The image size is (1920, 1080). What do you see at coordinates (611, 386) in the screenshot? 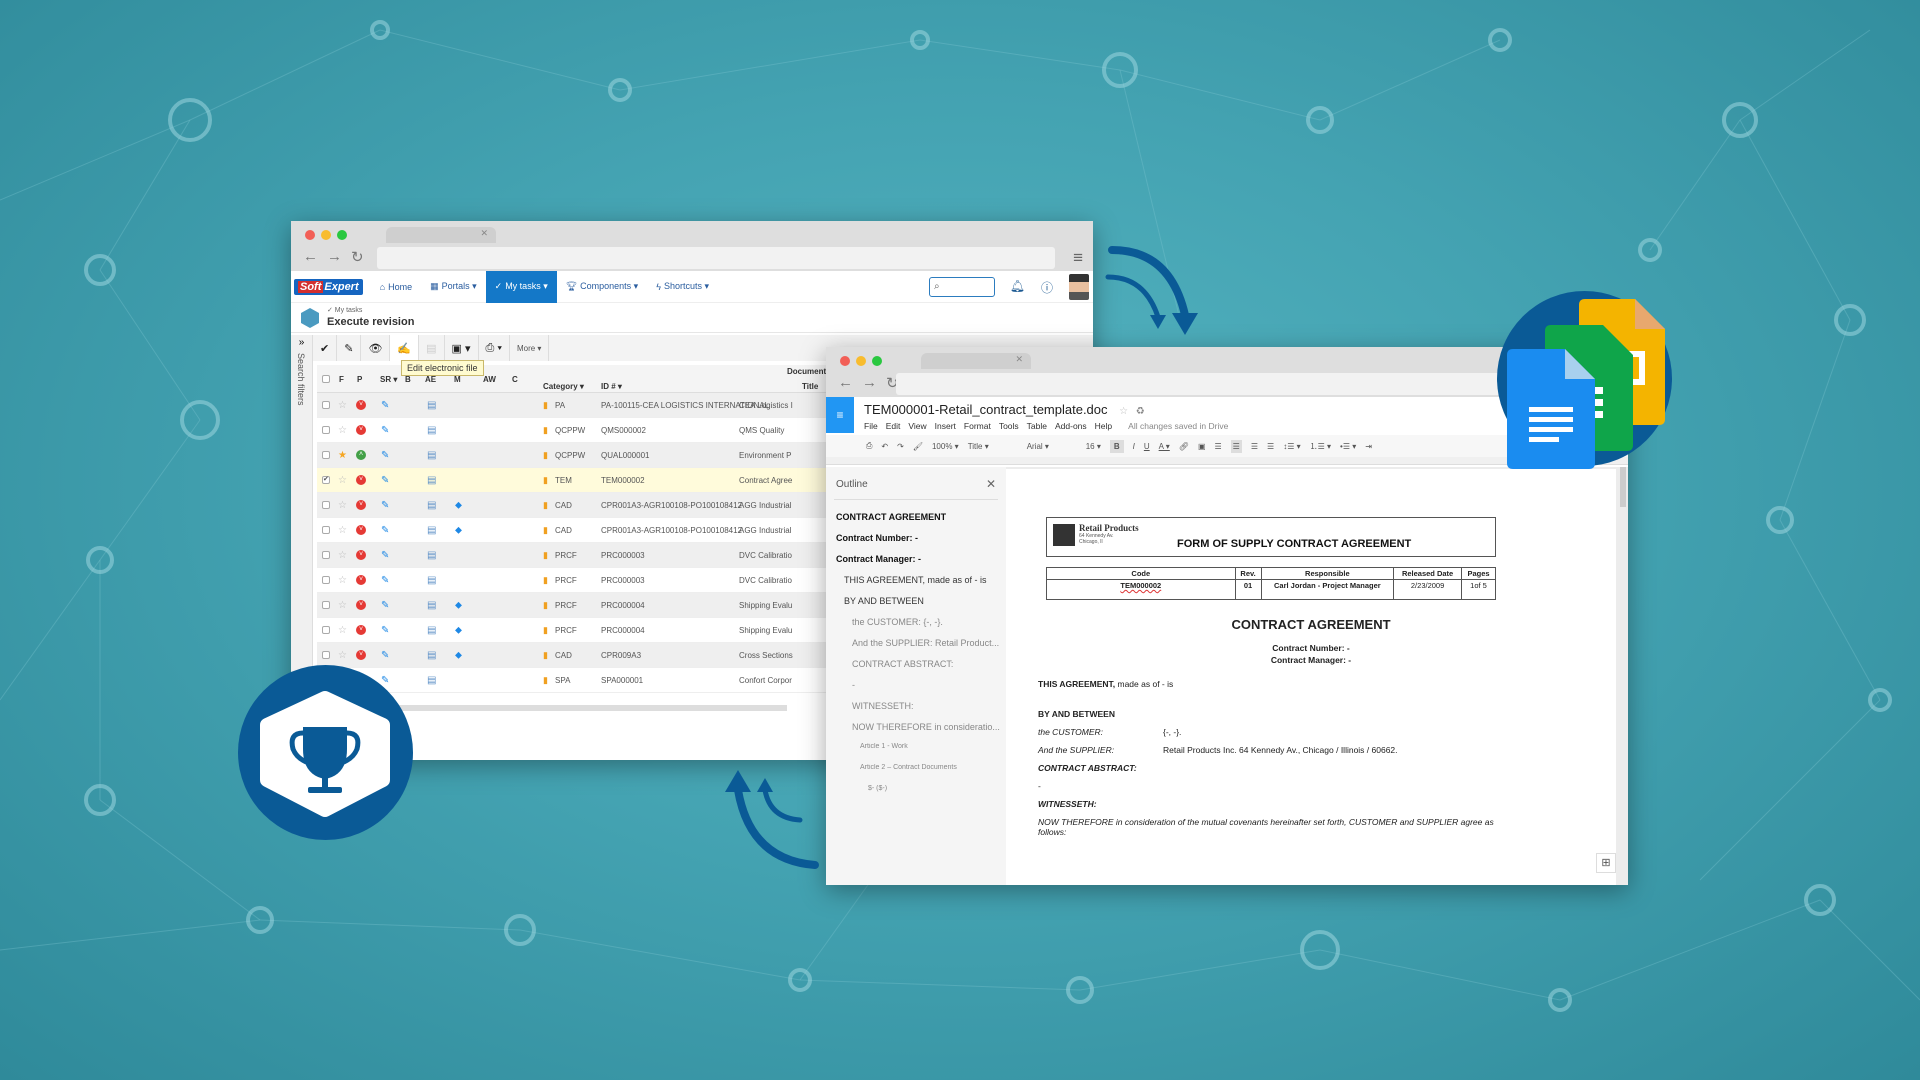
I see `col-id: ID # ▾` at bounding box center [611, 386].